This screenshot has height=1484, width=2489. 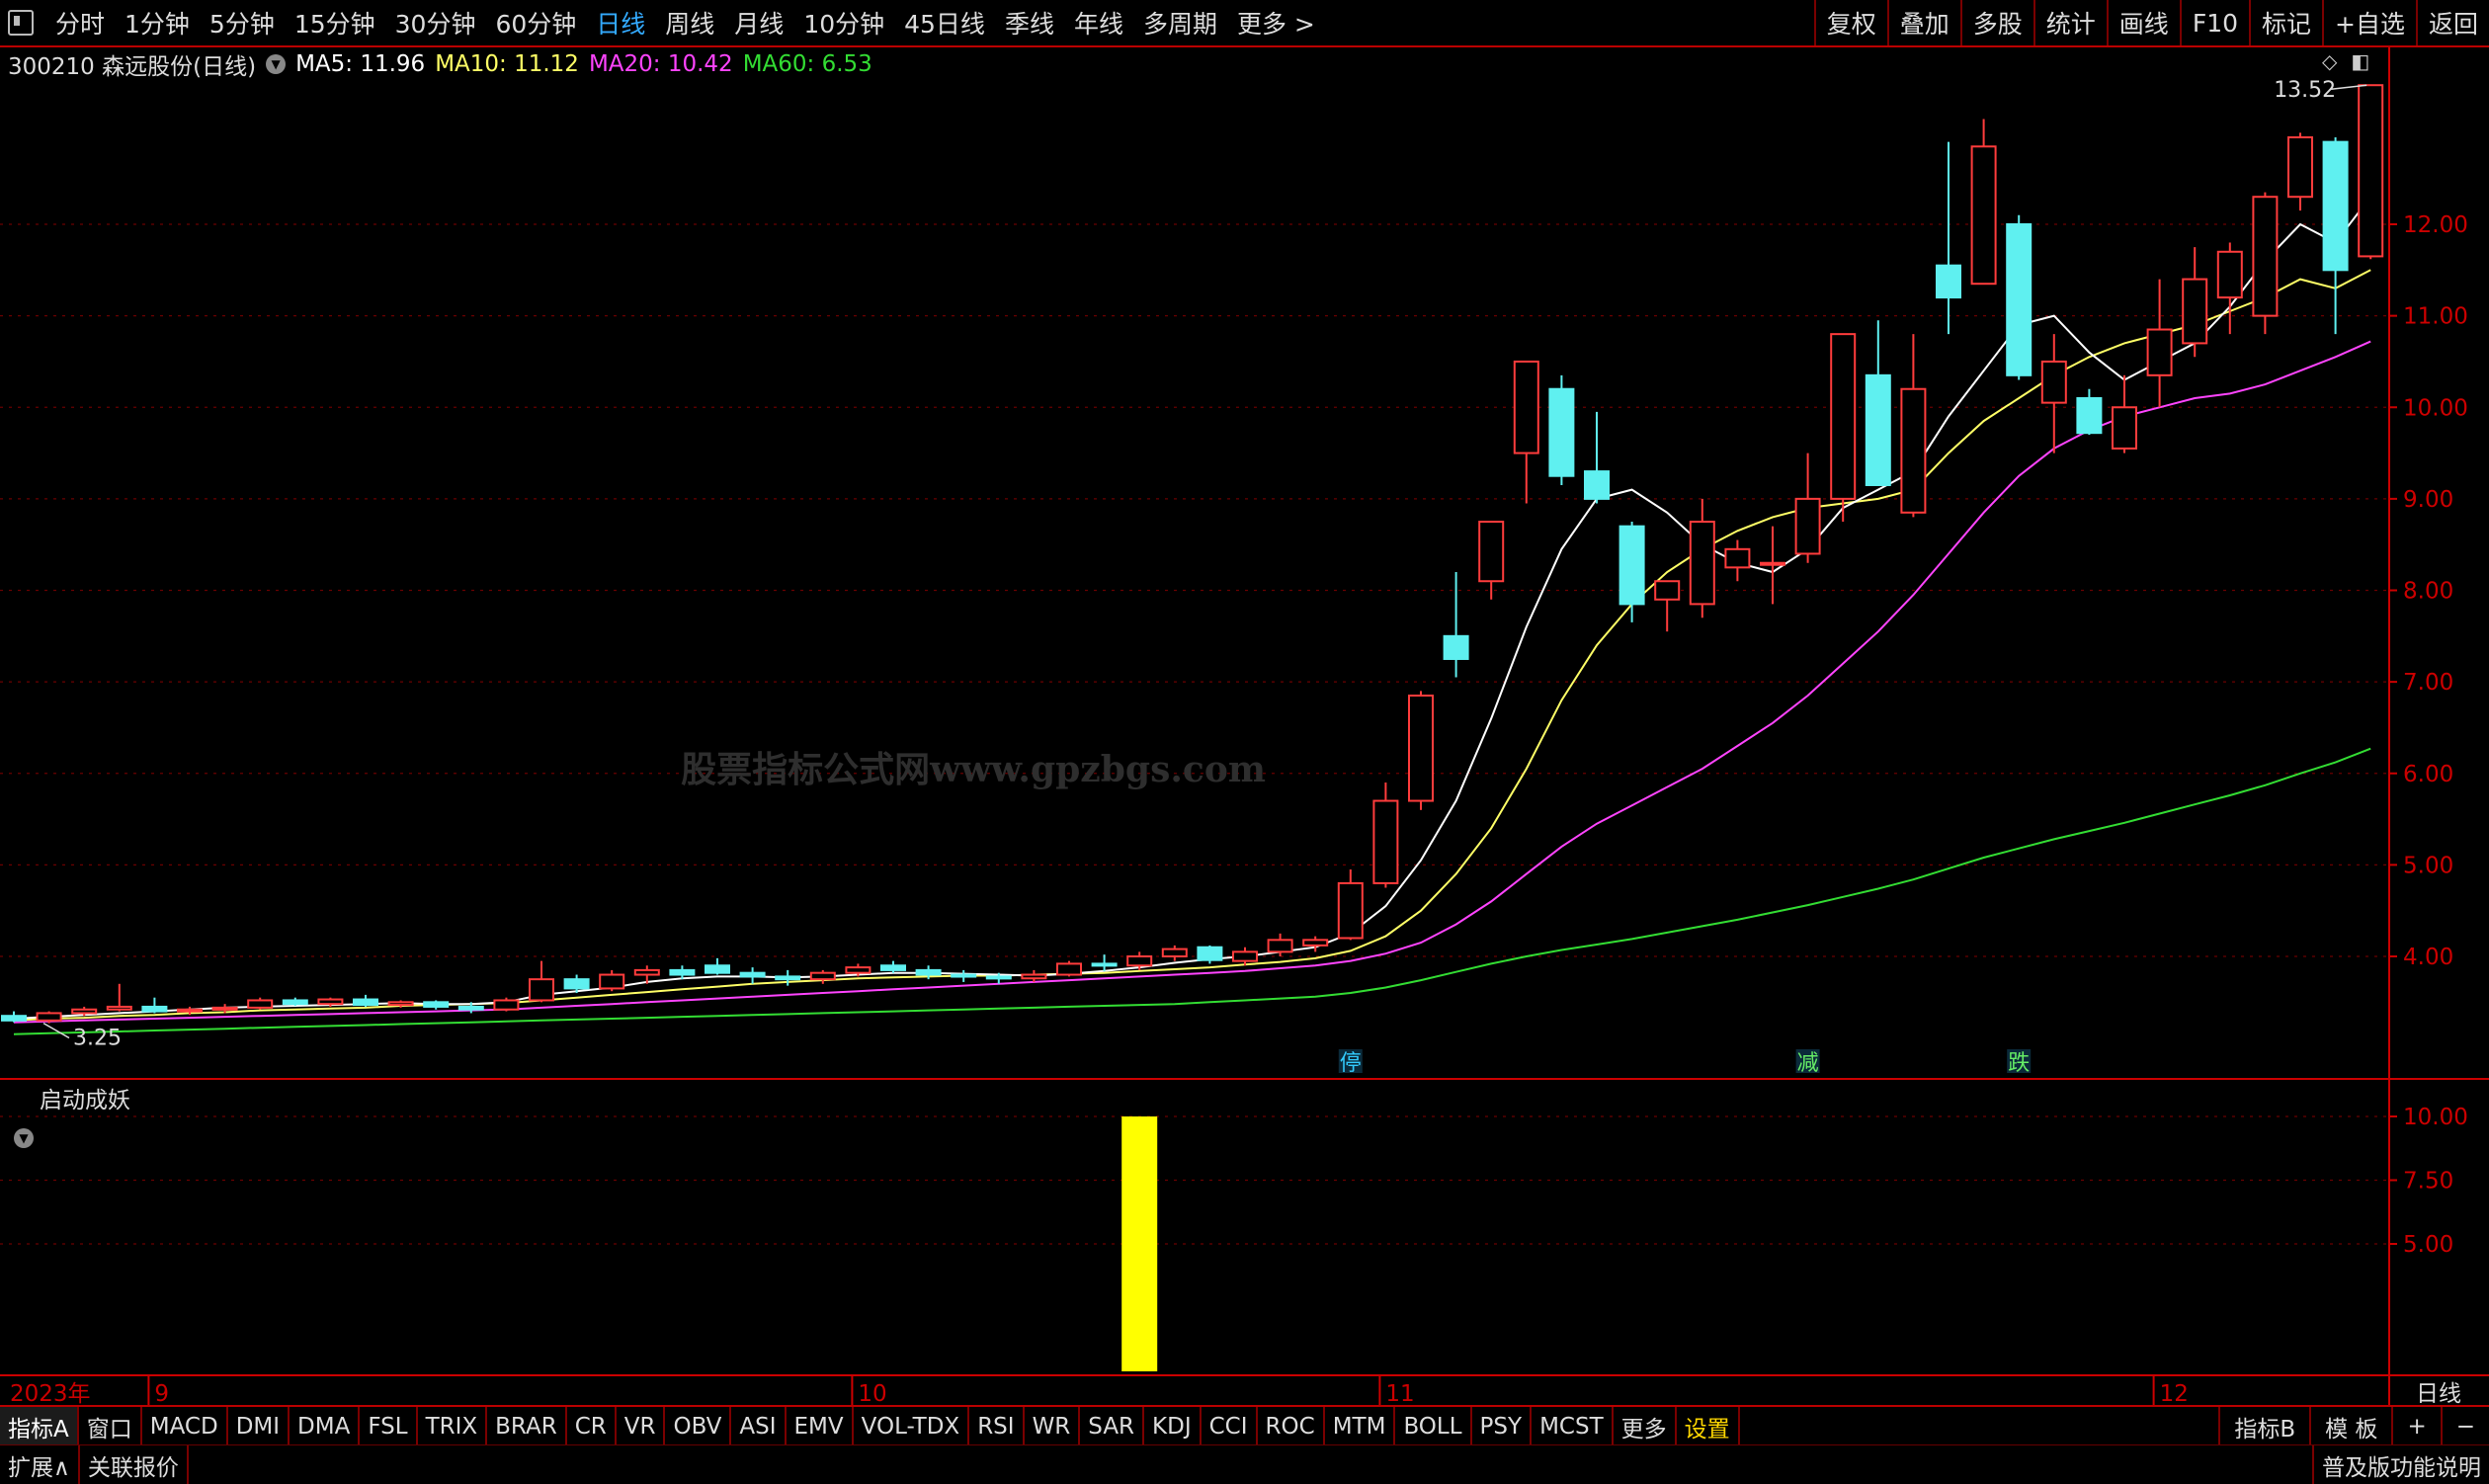 I want to click on action-tab-1: 叠加, so click(x=1923, y=22).